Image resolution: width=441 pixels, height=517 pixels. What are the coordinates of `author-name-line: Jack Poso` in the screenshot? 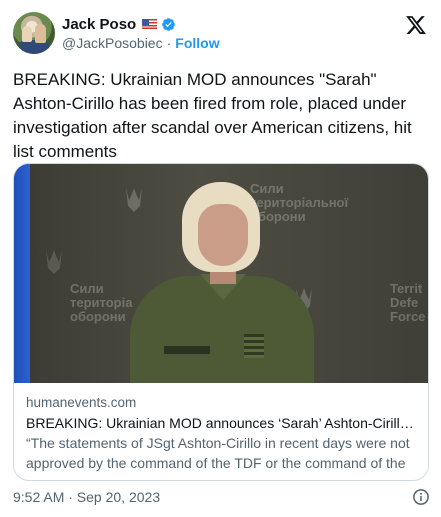 It's located at (119, 24).